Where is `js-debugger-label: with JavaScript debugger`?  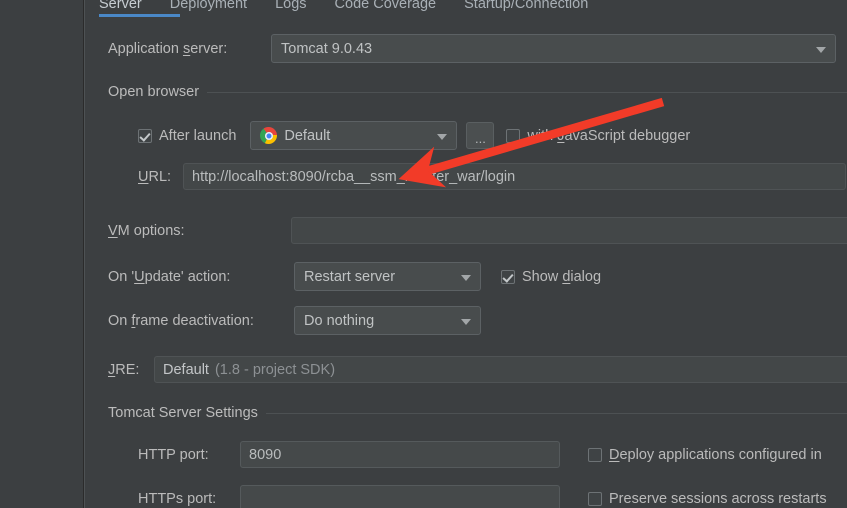
js-debugger-label: with JavaScript debugger is located at coordinates (609, 135).